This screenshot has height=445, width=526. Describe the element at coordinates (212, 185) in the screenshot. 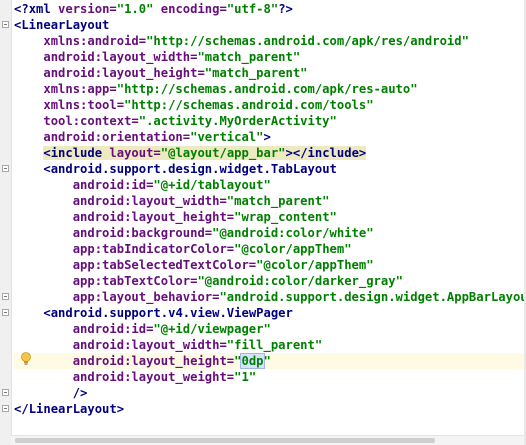

I see `code-token: "@+id/tablayout"` at that location.